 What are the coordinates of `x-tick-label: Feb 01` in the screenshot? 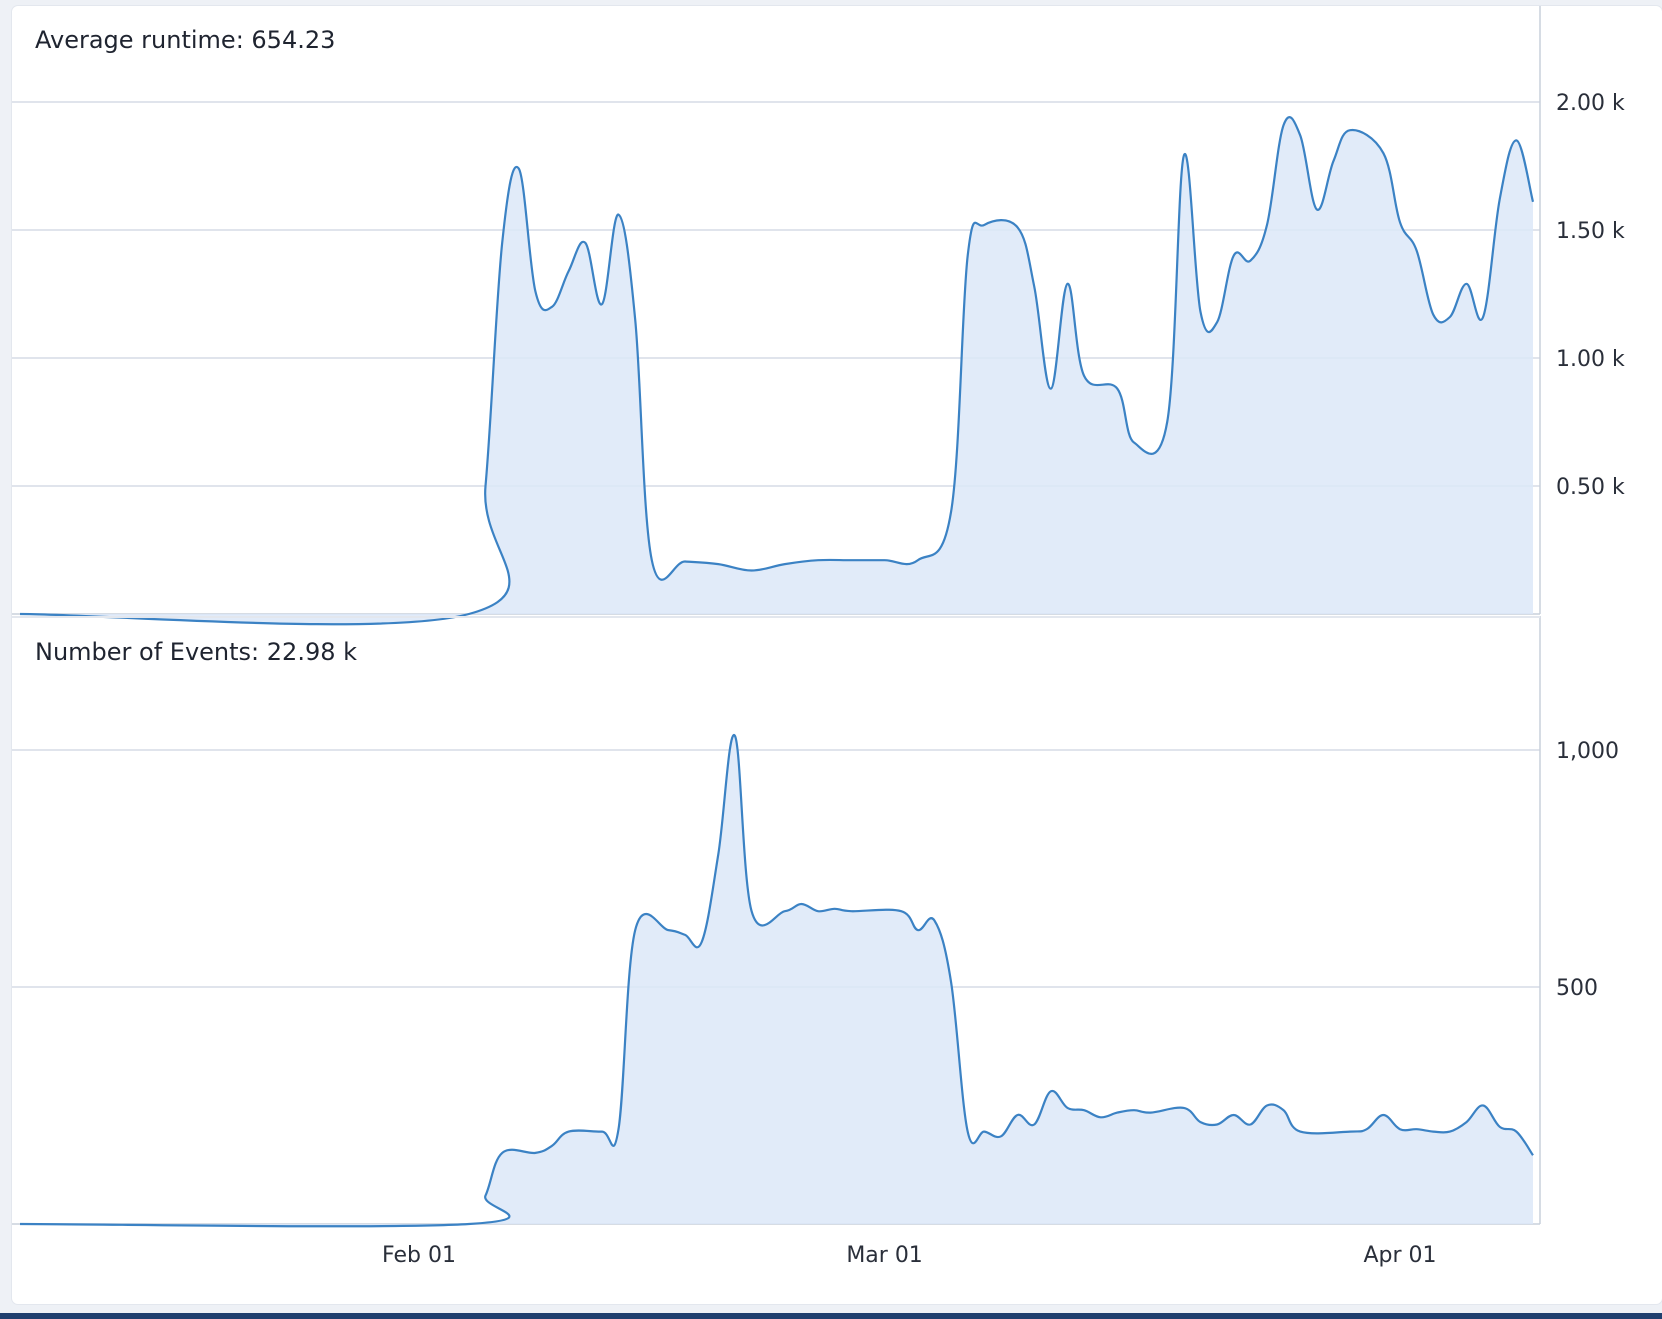 It's located at (419, 1255).